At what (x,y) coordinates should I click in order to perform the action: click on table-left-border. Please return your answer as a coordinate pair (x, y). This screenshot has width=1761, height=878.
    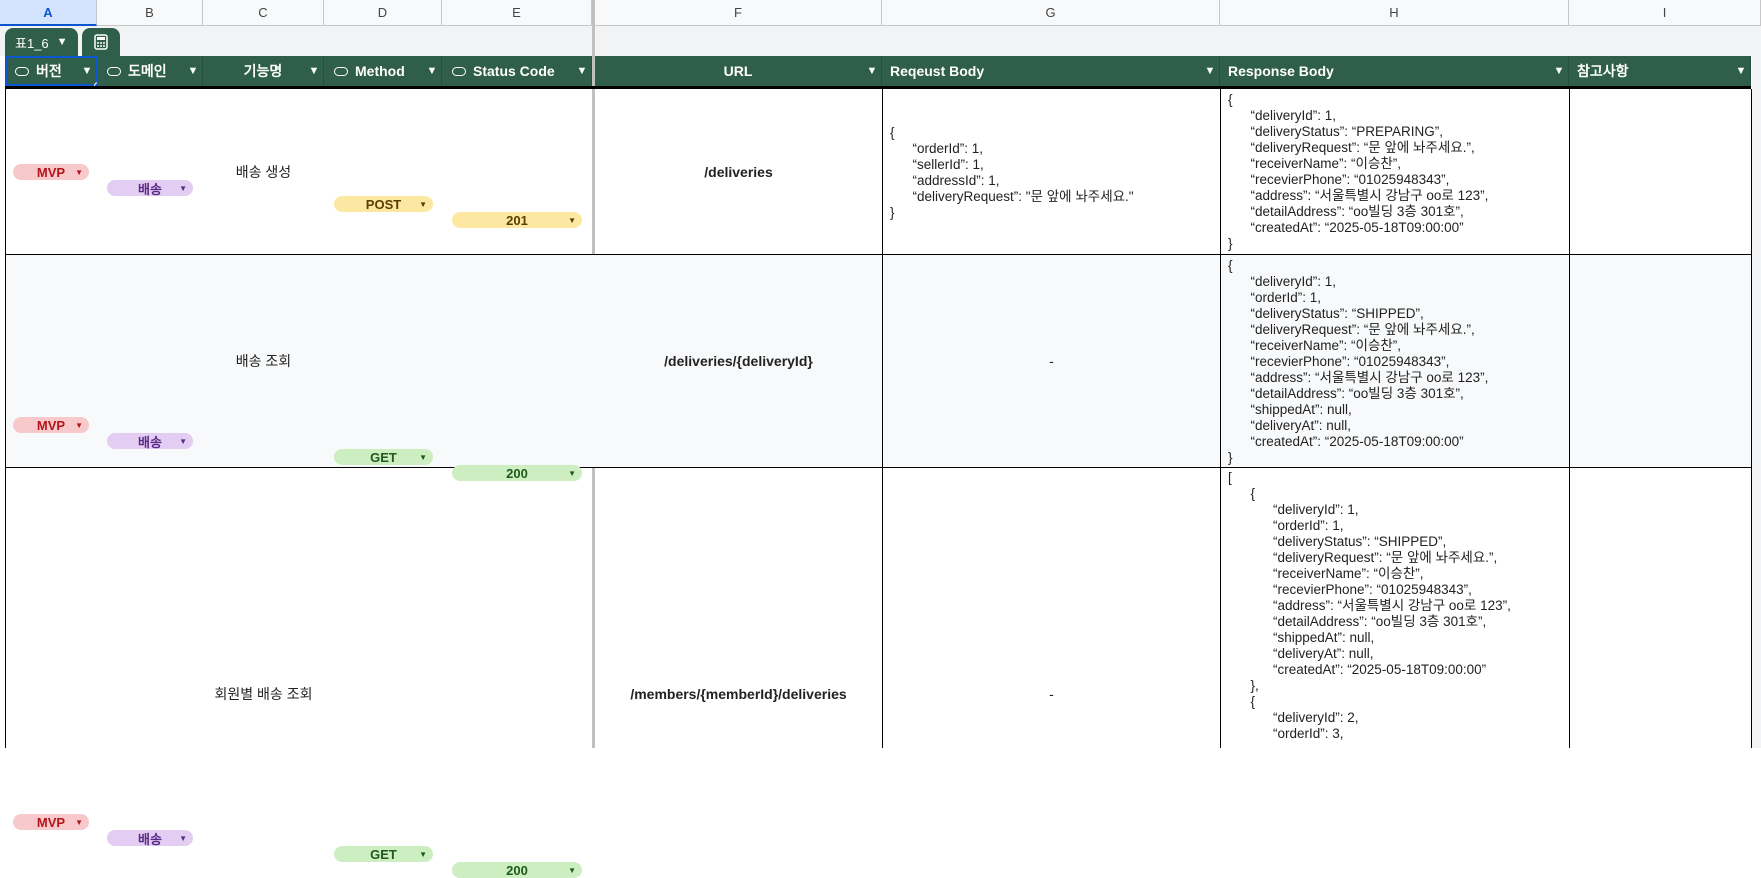
    Looking at the image, I should click on (5, 418).